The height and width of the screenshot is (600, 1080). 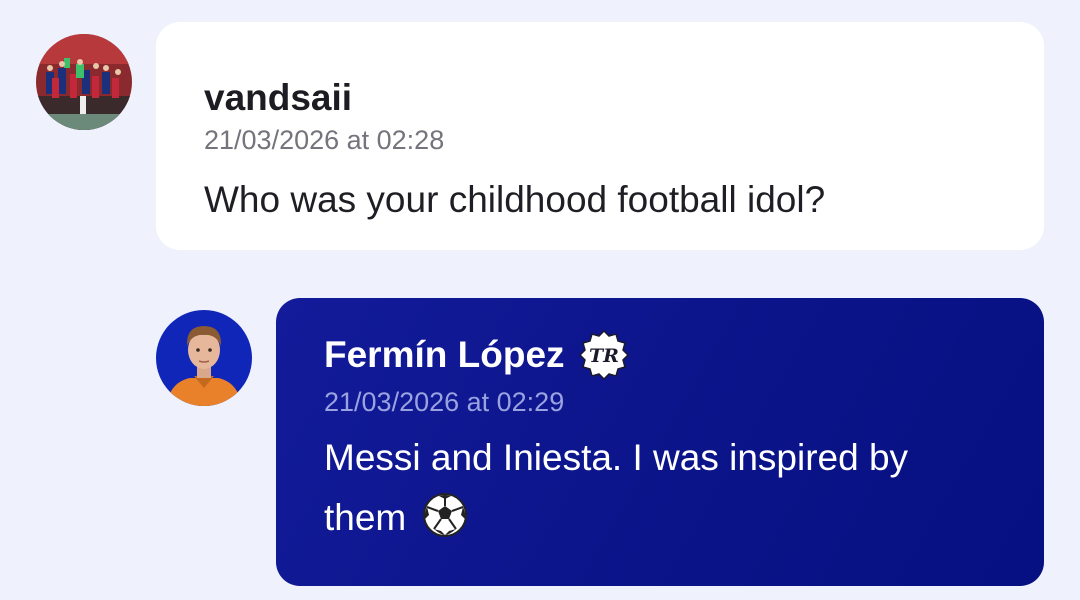 What do you see at coordinates (84, 82) in the screenshot?
I see `avatar-vandsaii` at bounding box center [84, 82].